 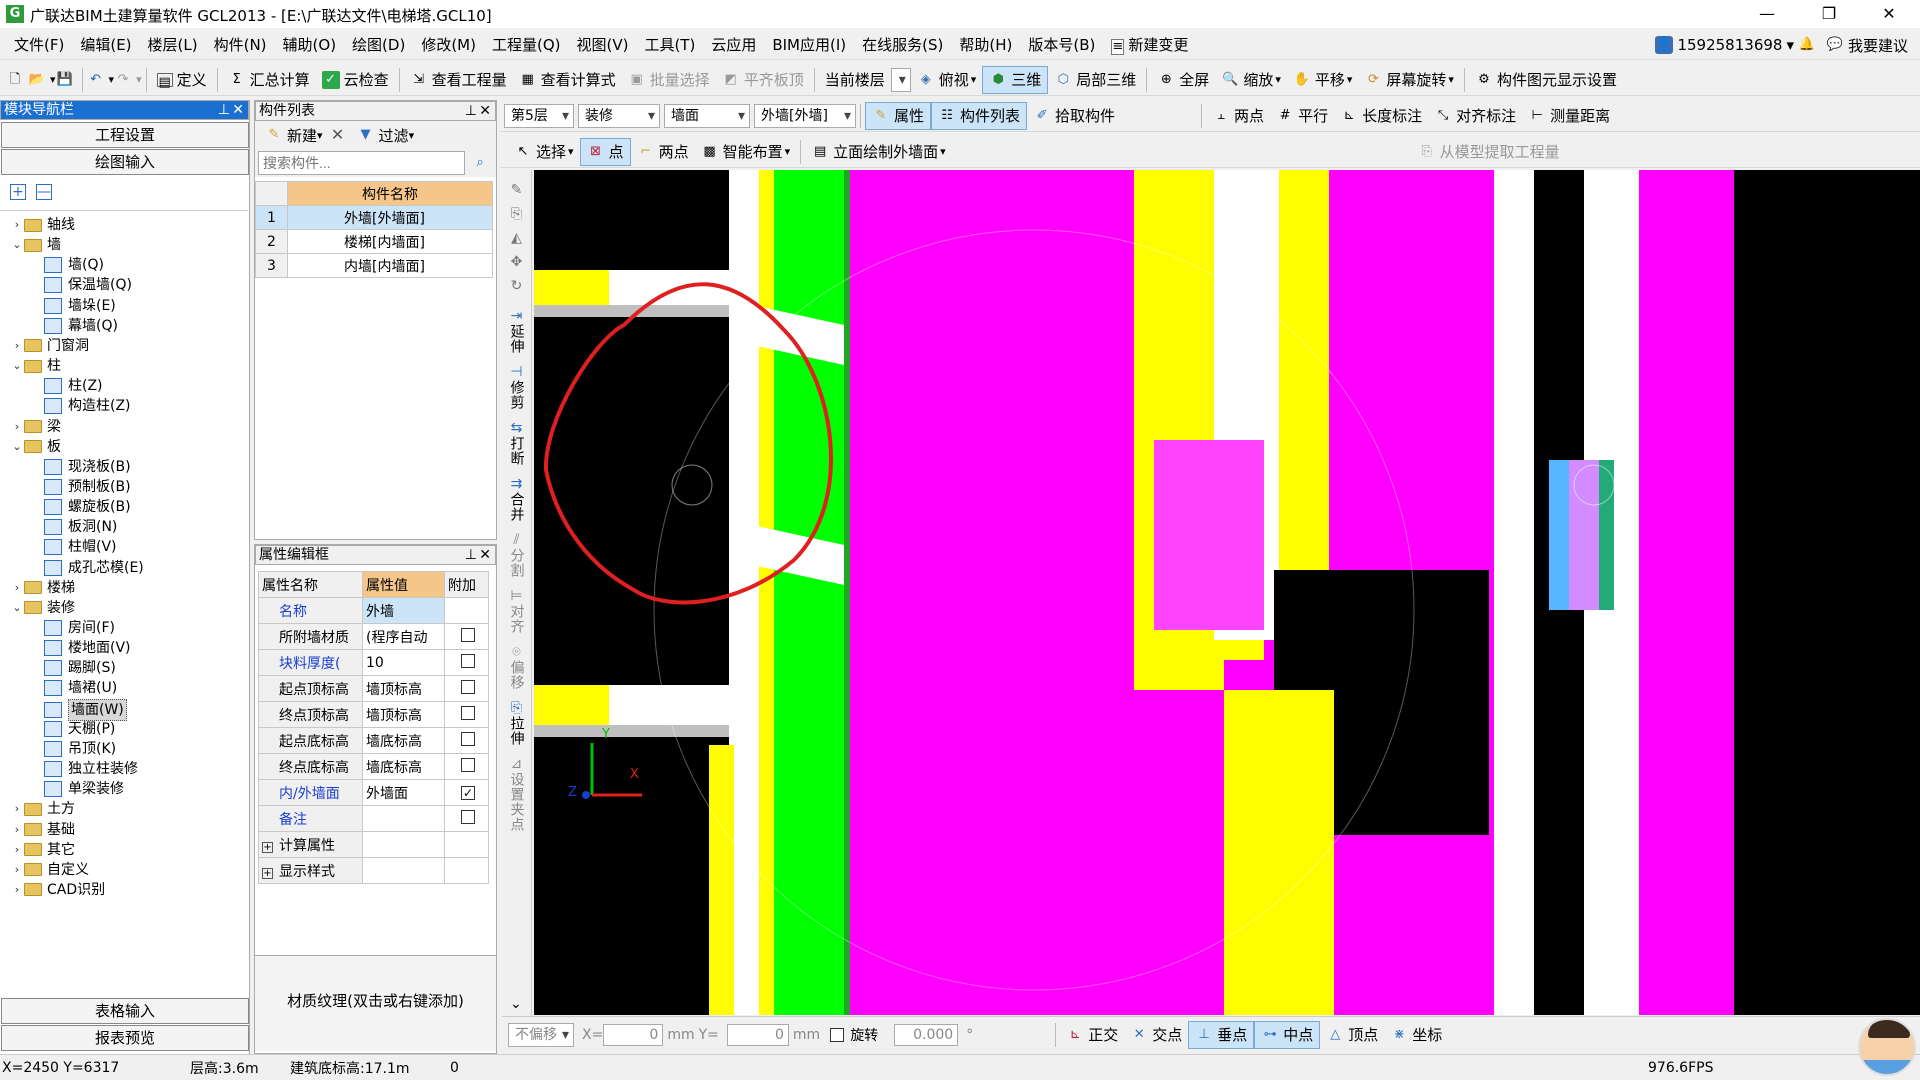 I want to click on property-row: 终点顶标高 墙顶标高, so click(x=373, y=714).